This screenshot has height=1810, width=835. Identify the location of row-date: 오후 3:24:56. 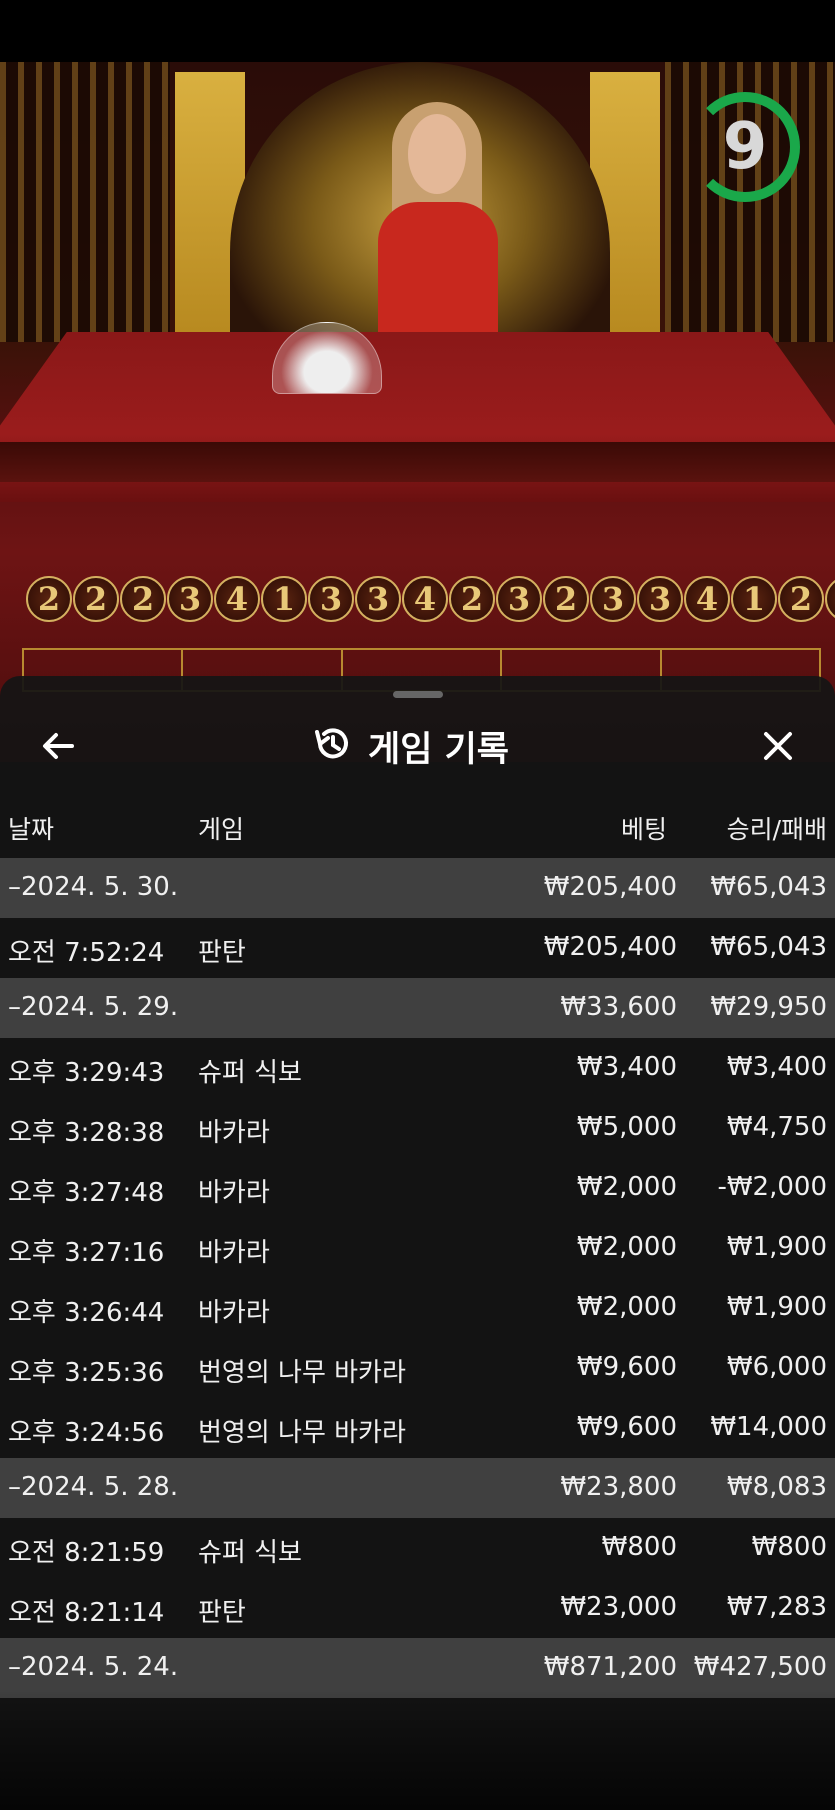
(86, 1433).